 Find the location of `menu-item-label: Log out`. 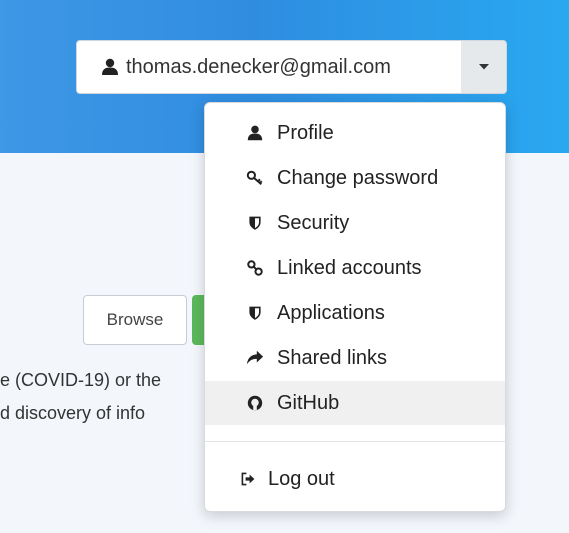

menu-item-label: Log out is located at coordinates (301, 478).